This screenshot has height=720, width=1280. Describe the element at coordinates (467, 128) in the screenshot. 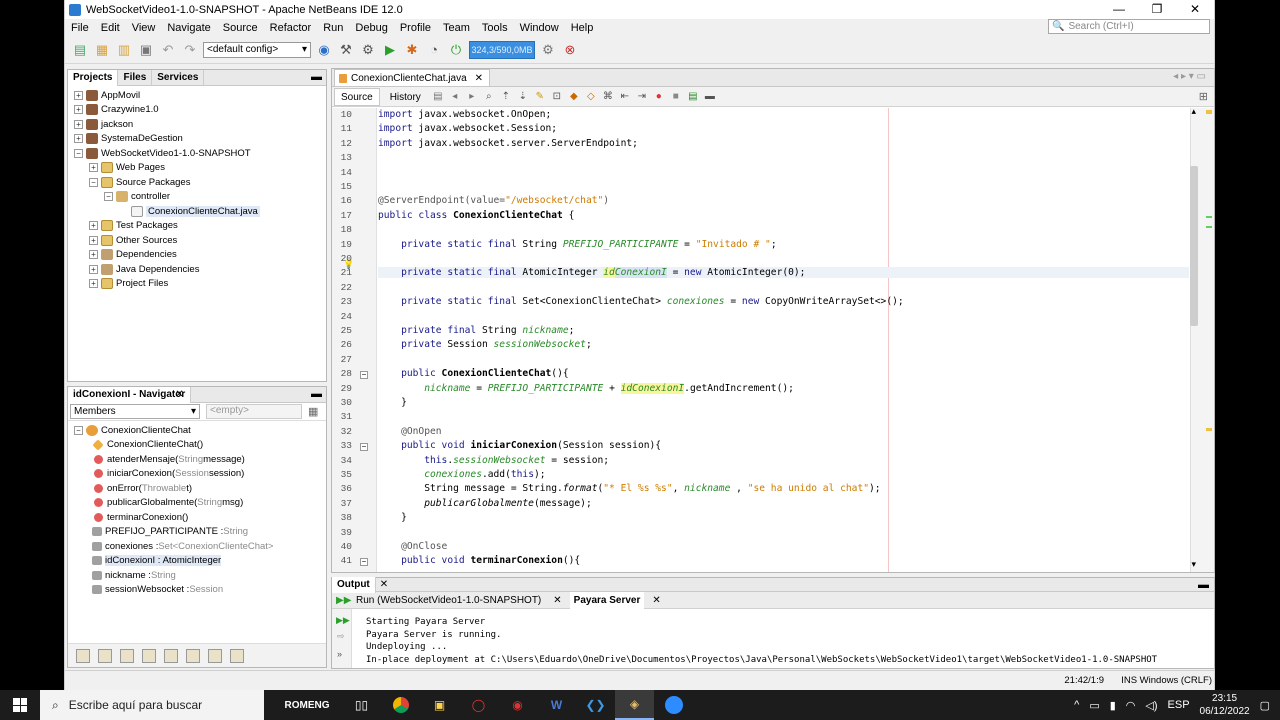

I see `code-line: import javax.websocket.Session;` at that location.